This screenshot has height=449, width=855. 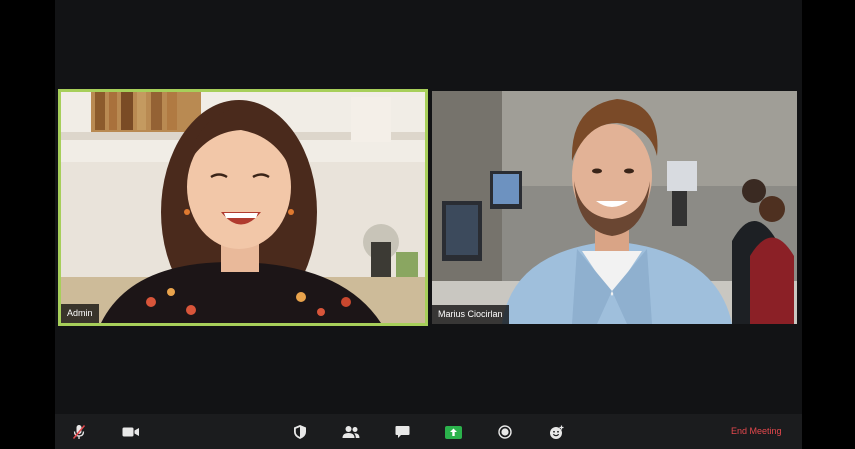 I want to click on chat-button, so click(x=402, y=432).